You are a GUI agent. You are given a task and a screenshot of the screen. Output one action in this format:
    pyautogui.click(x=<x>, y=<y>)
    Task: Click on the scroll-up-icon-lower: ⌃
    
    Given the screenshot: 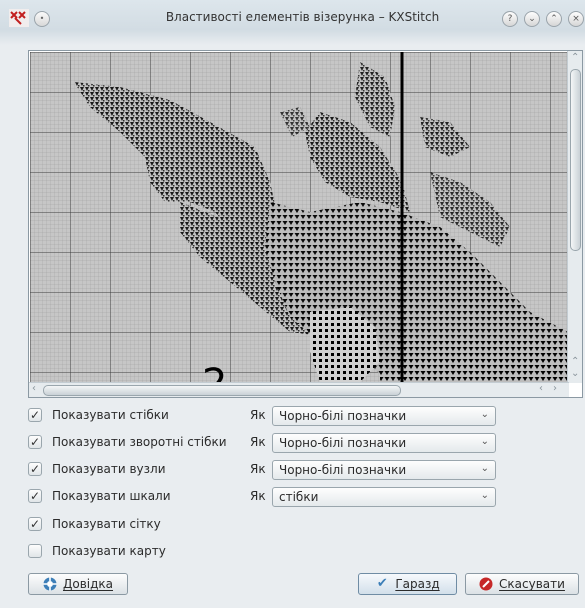 What is the action you would take?
    pyautogui.click(x=575, y=361)
    